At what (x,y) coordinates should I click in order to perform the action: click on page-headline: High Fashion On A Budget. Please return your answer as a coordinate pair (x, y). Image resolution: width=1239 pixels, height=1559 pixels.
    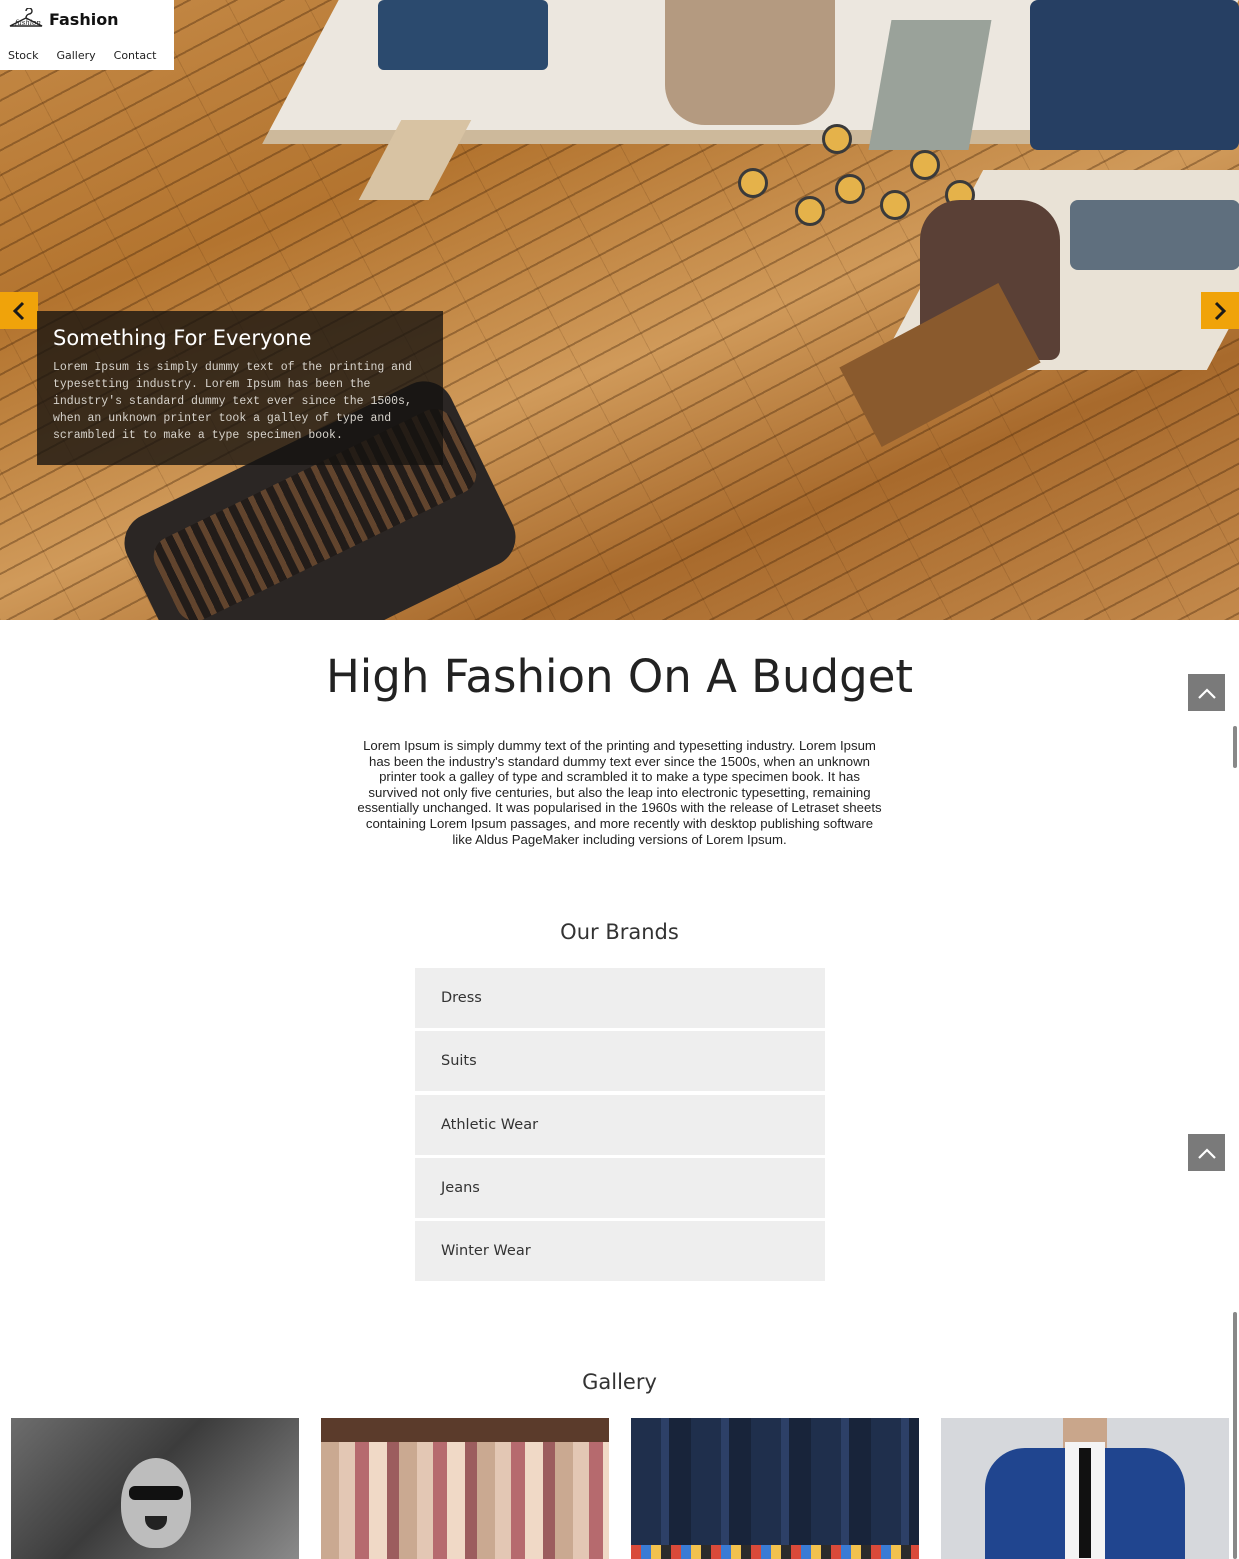
    Looking at the image, I should click on (619, 676).